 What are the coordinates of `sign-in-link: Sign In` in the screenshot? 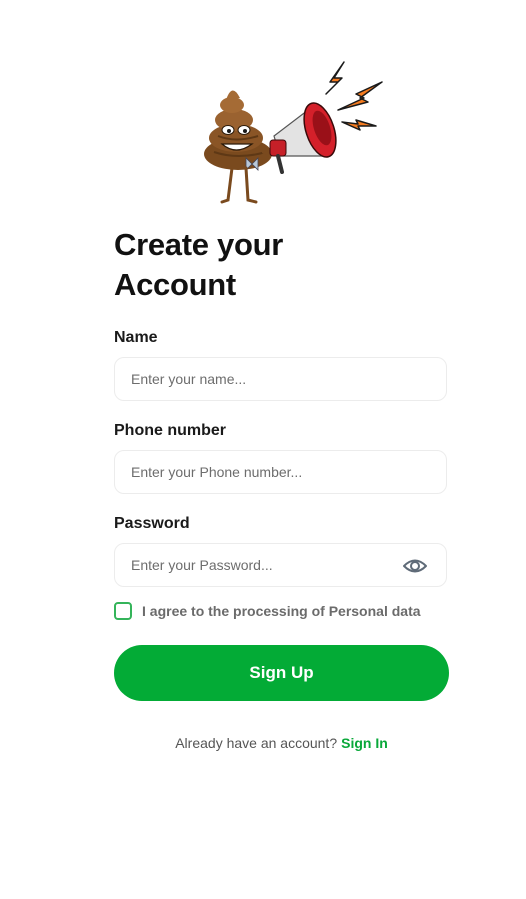 It's located at (364, 743).